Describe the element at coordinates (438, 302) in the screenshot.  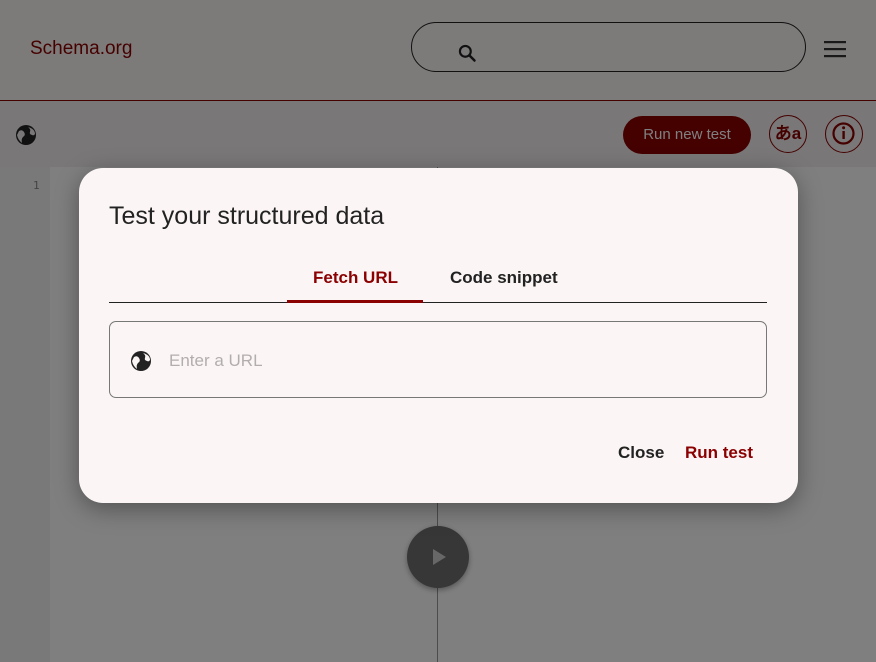
I see `tab-bar-divider` at that location.